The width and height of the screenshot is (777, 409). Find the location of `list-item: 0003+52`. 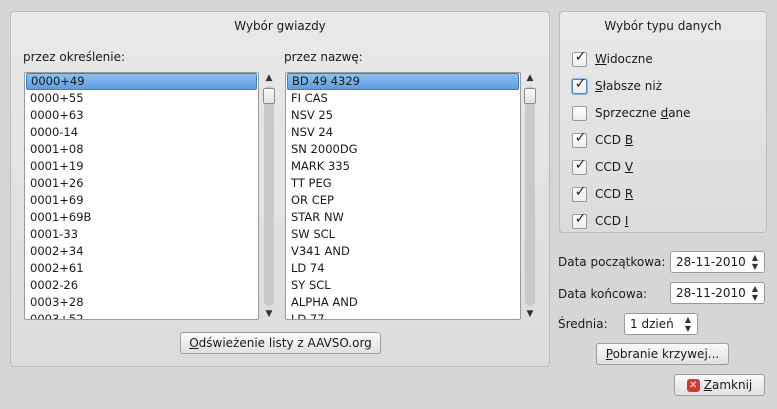

list-item: 0003+52 is located at coordinates (141, 315).